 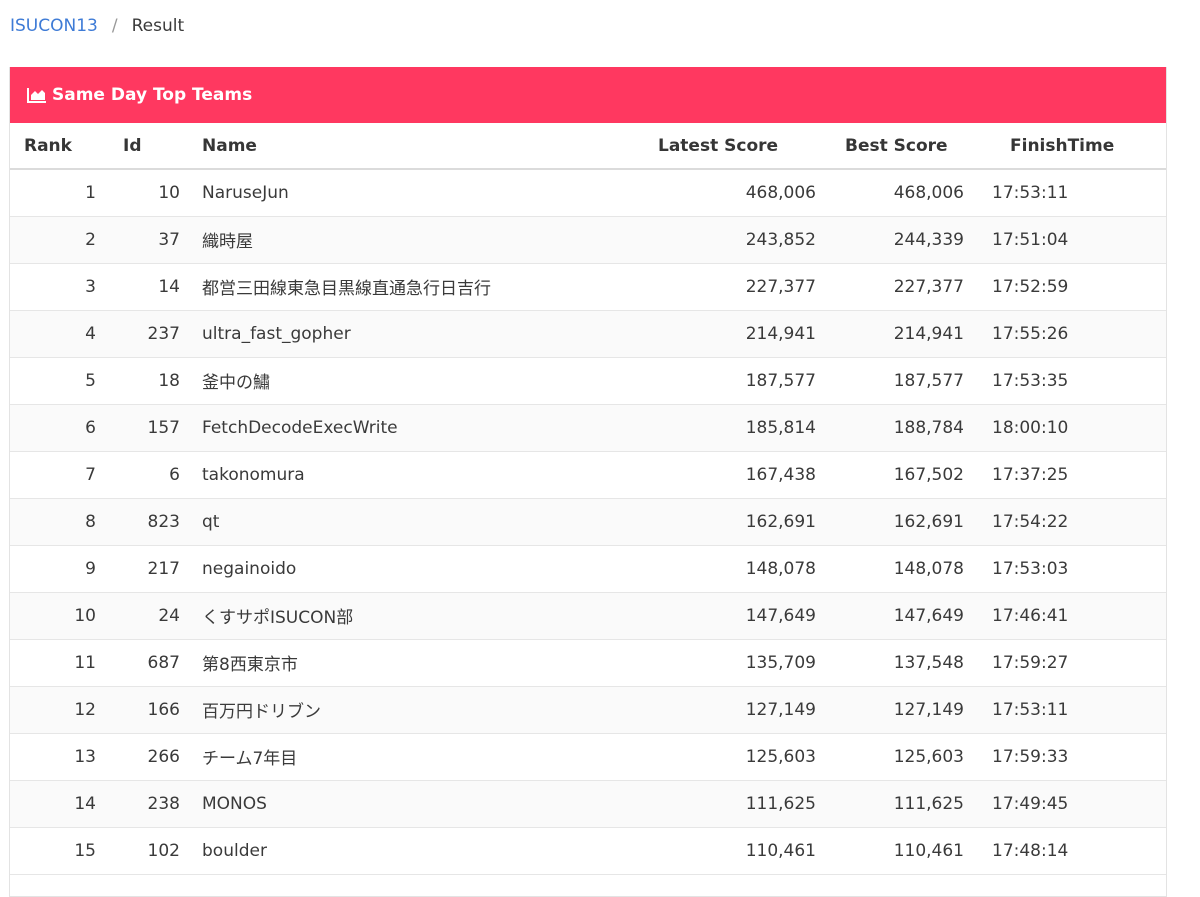 I want to click on best-score-cell: 167,502, so click(x=899, y=475).